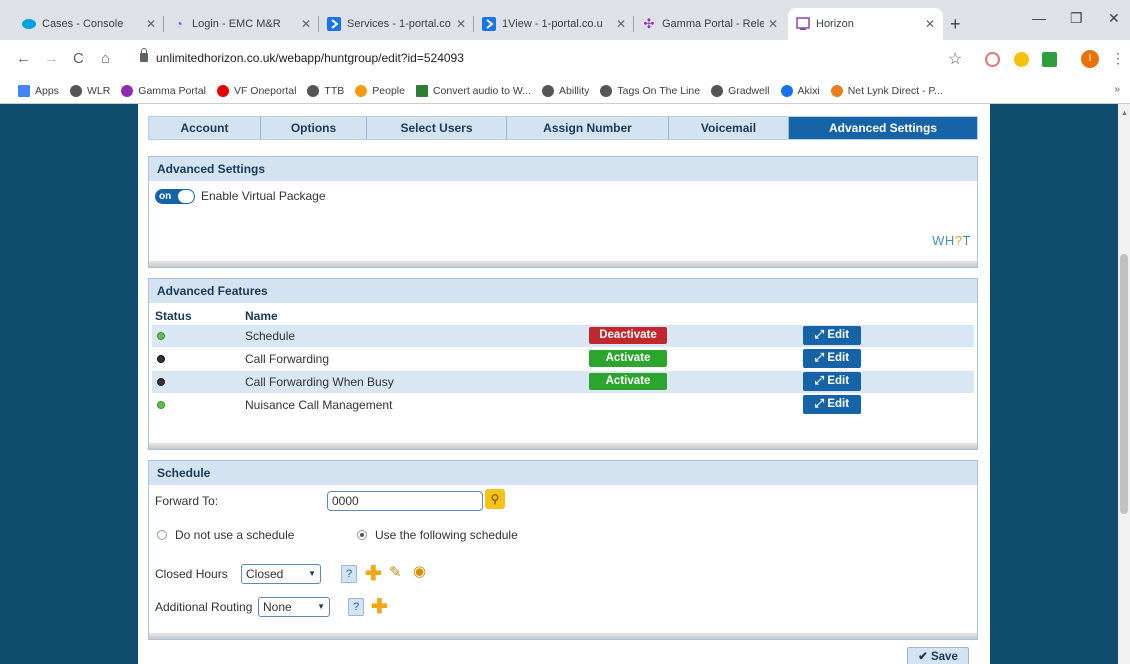 This screenshot has height=664, width=1130. What do you see at coordinates (162, 535) in the screenshot?
I see `radio-no-schedule` at bounding box center [162, 535].